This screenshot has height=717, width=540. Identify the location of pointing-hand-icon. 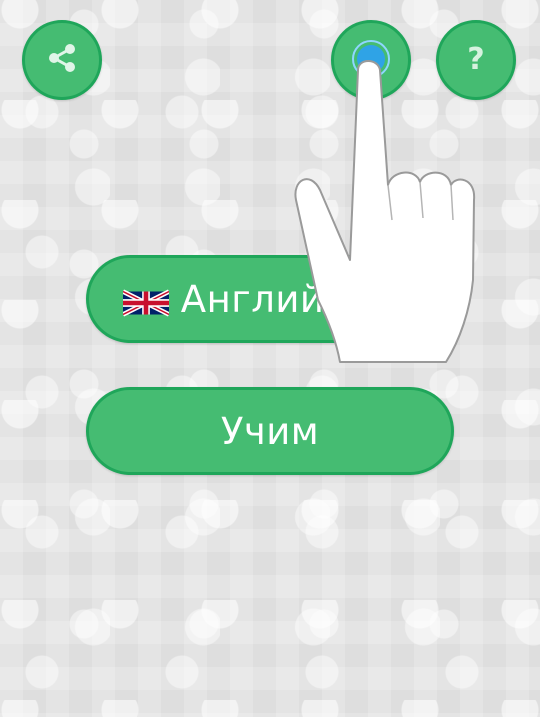
(385, 211).